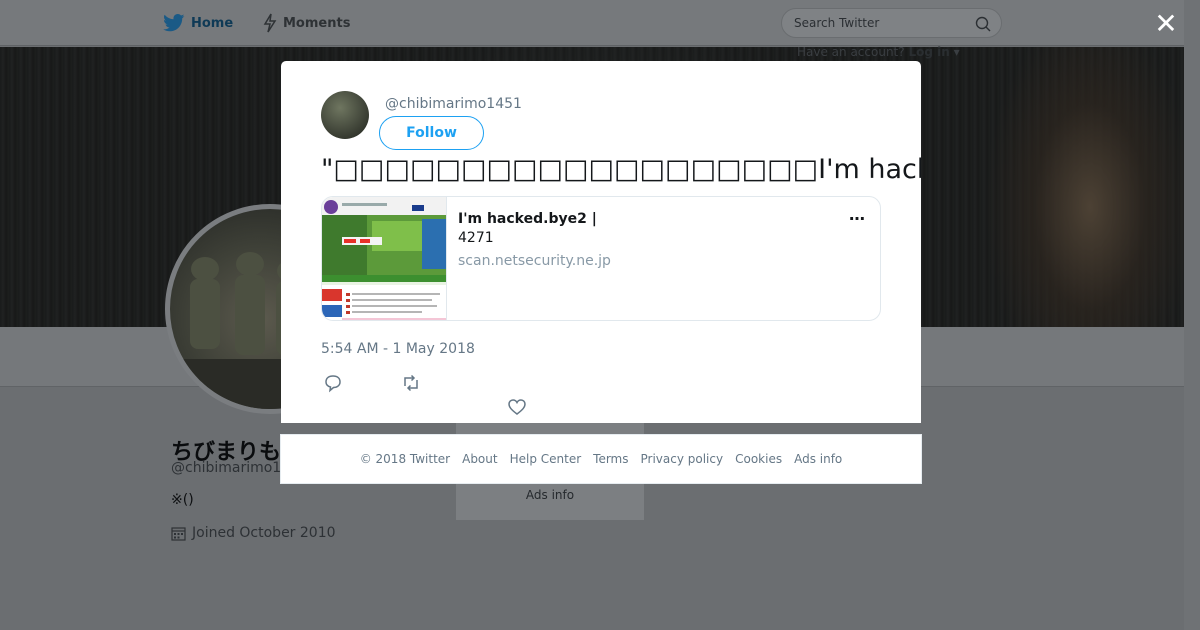  I want to click on card-domain: scan.netsecurity.ne.jp, so click(534, 261).